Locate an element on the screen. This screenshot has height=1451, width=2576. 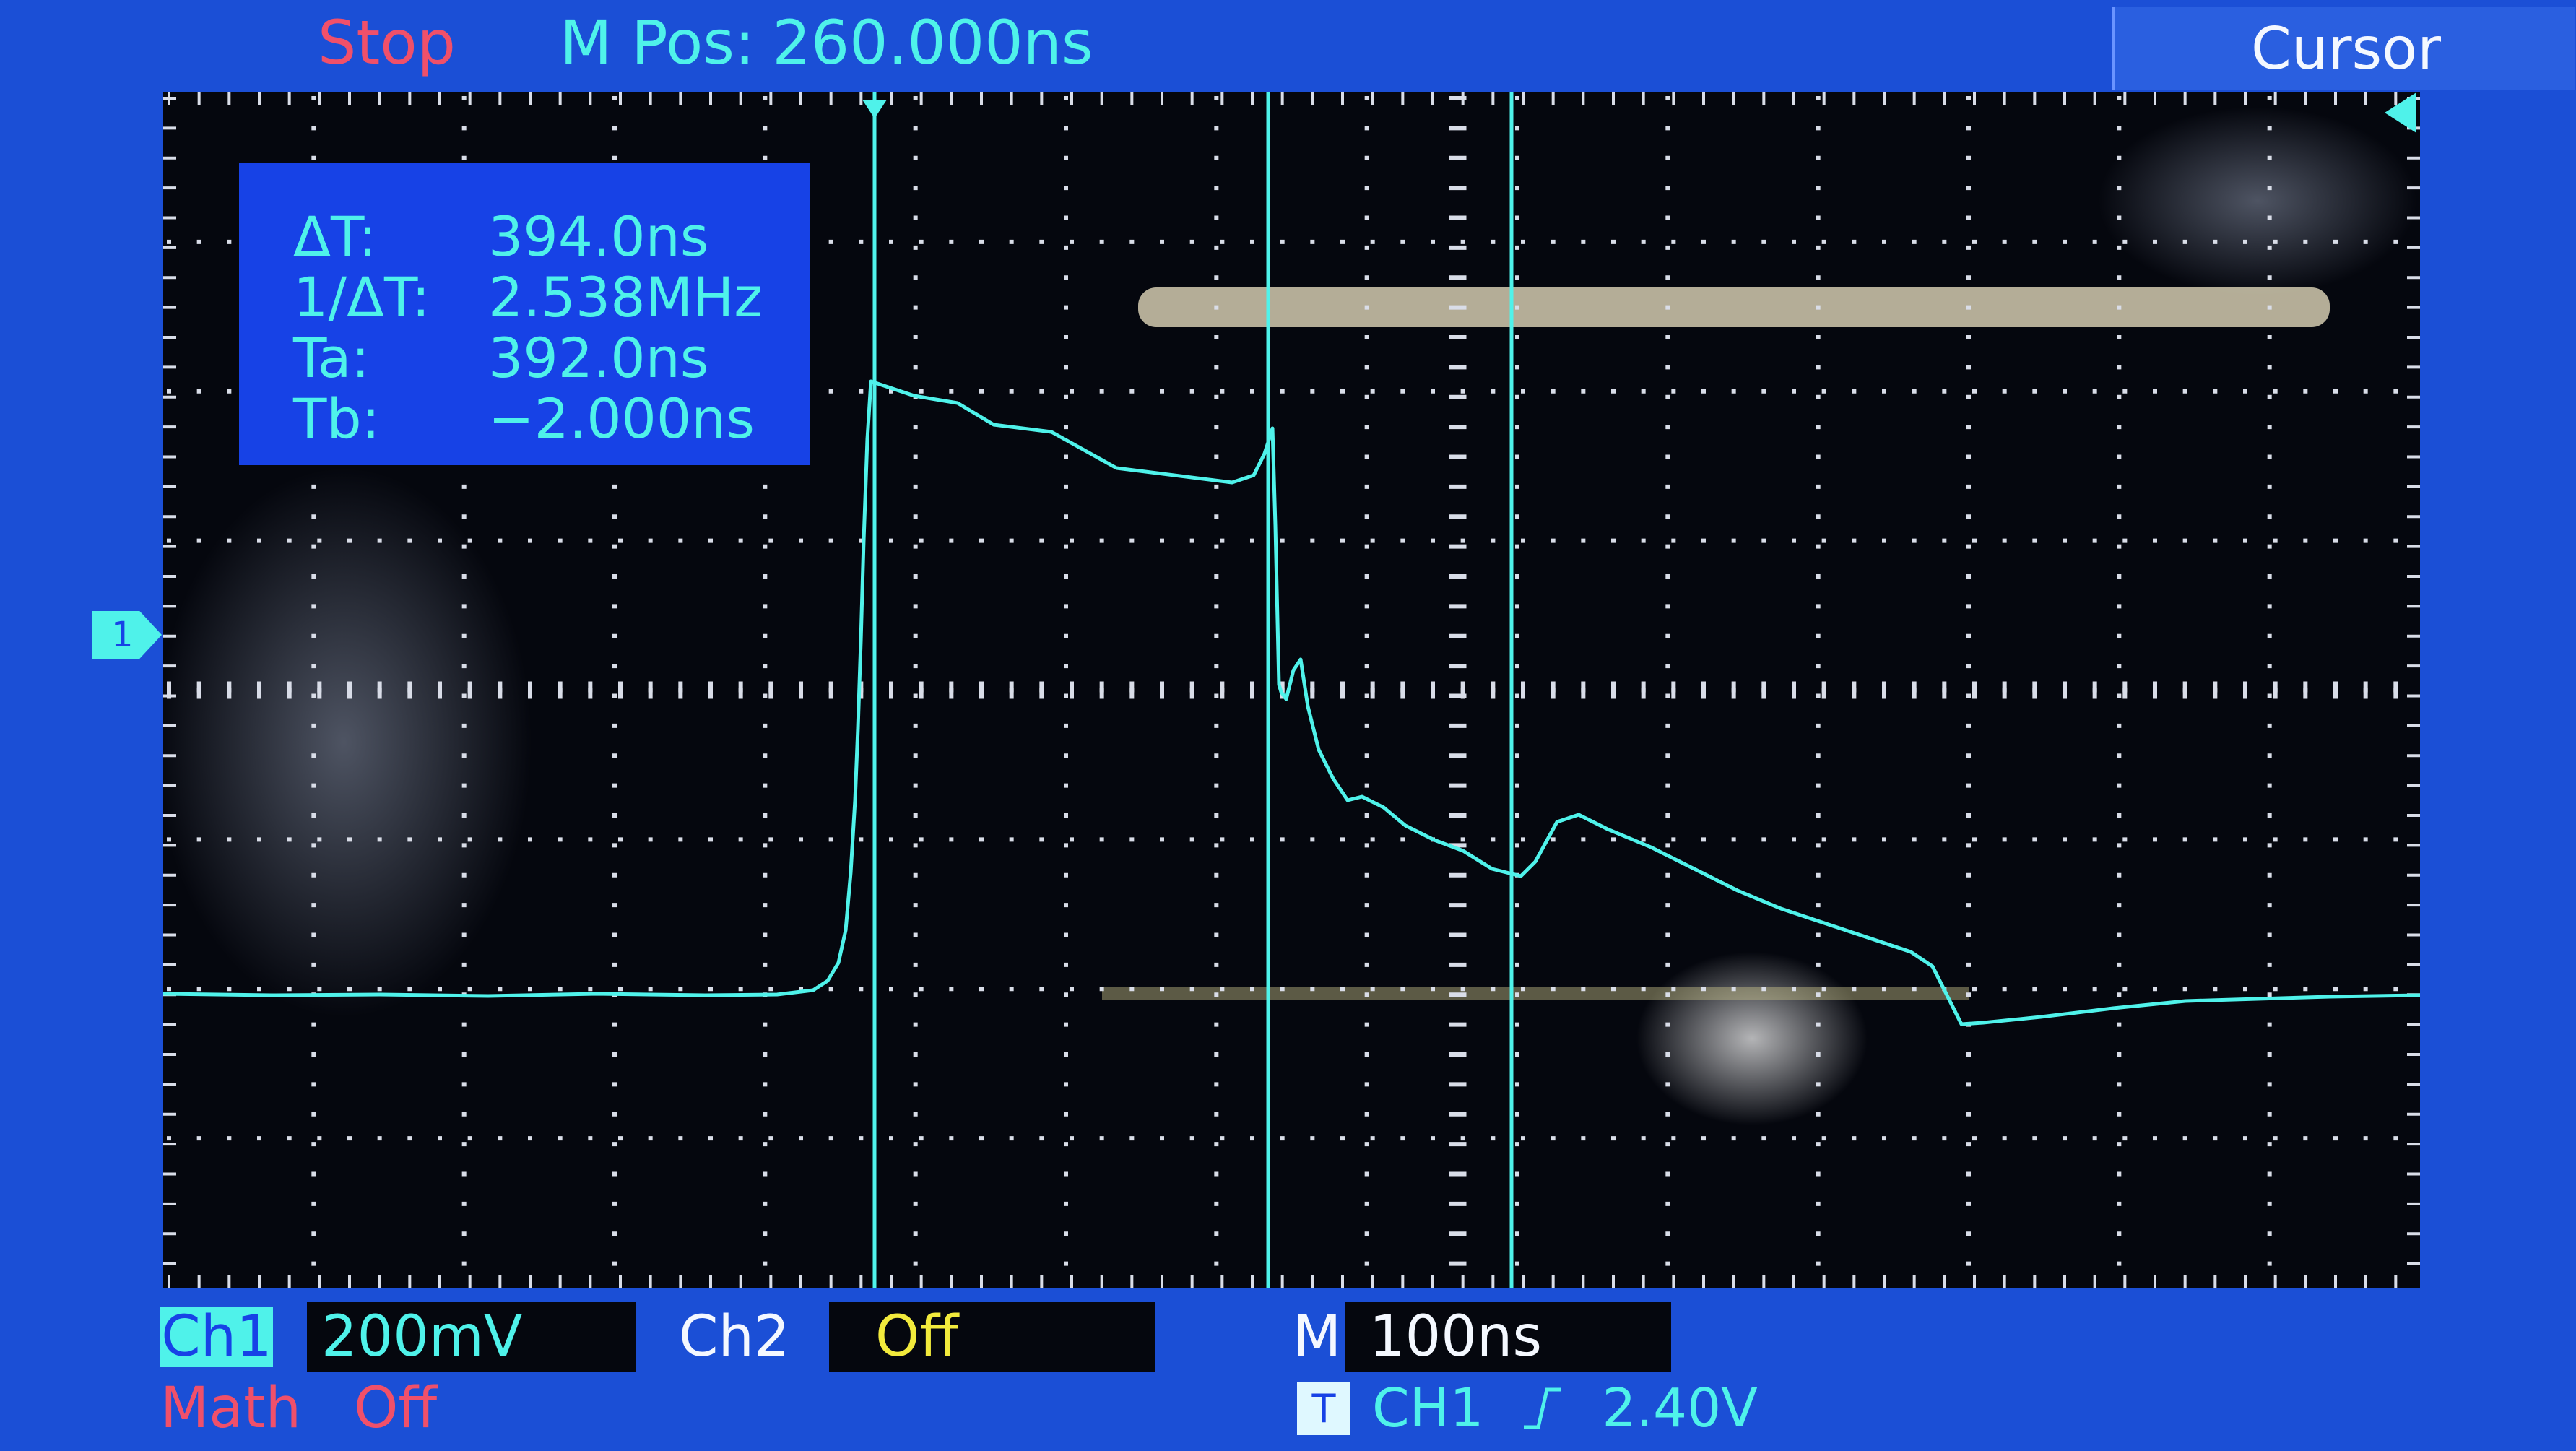
trigger-source: CH1 is located at coordinates (1428, 1408).